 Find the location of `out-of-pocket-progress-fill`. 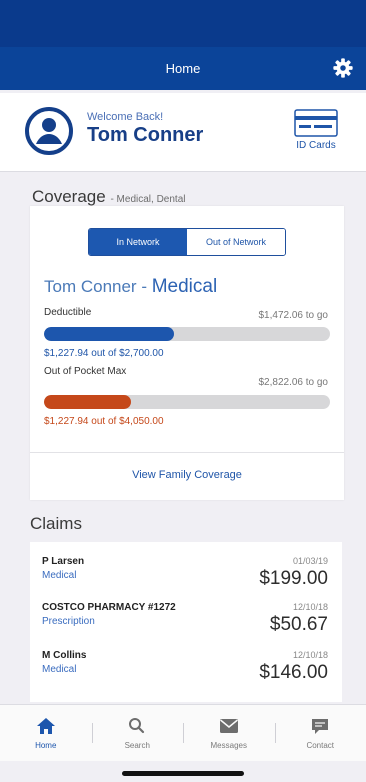

out-of-pocket-progress-fill is located at coordinates (87, 402).